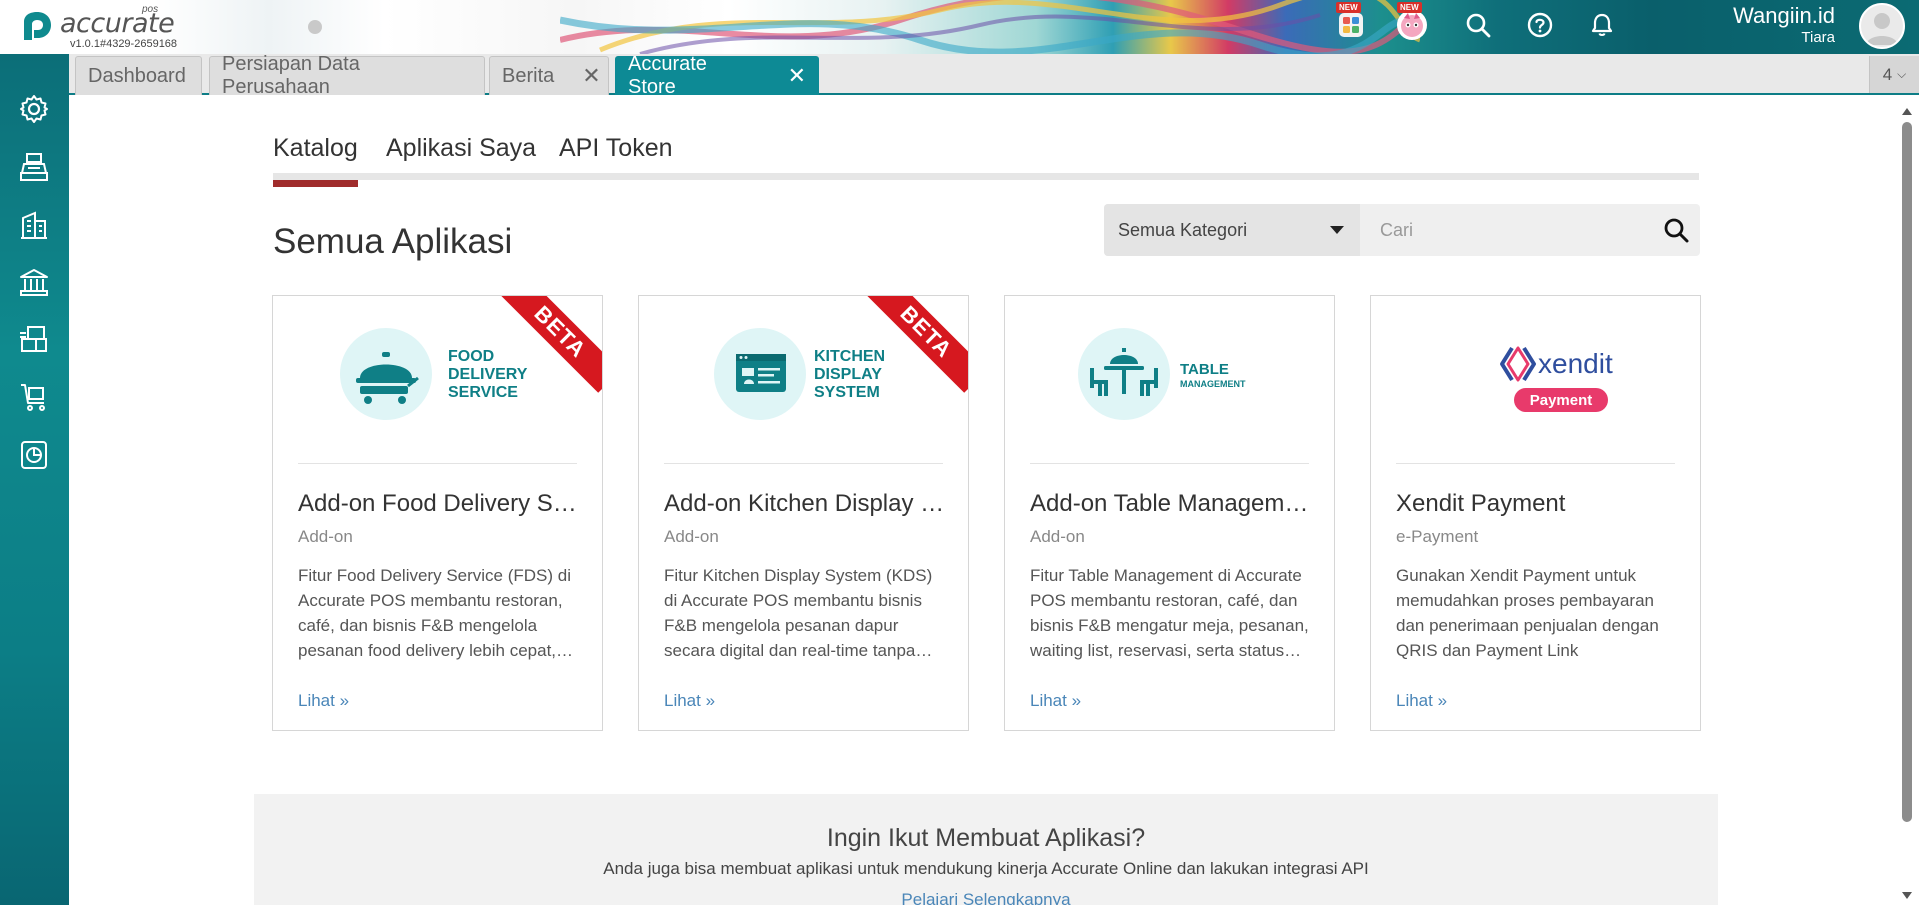 Image resolution: width=1919 pixels, height=905 pixels. Describe the element at coordinates (1172, 503) in the screenshot. I see `card-title: Add-on Table Management` at that location.